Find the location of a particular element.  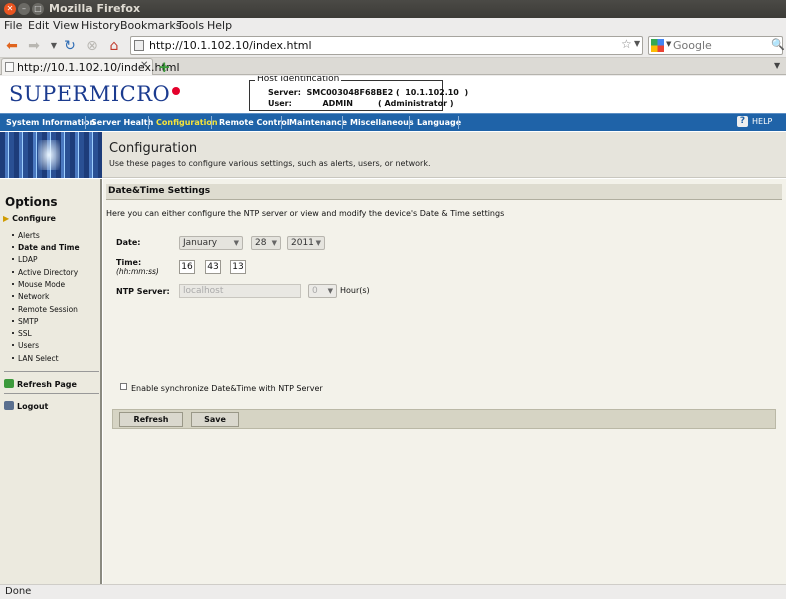

nav-miscellaneous: Miscellaneous is located at coordinates (382, 122).